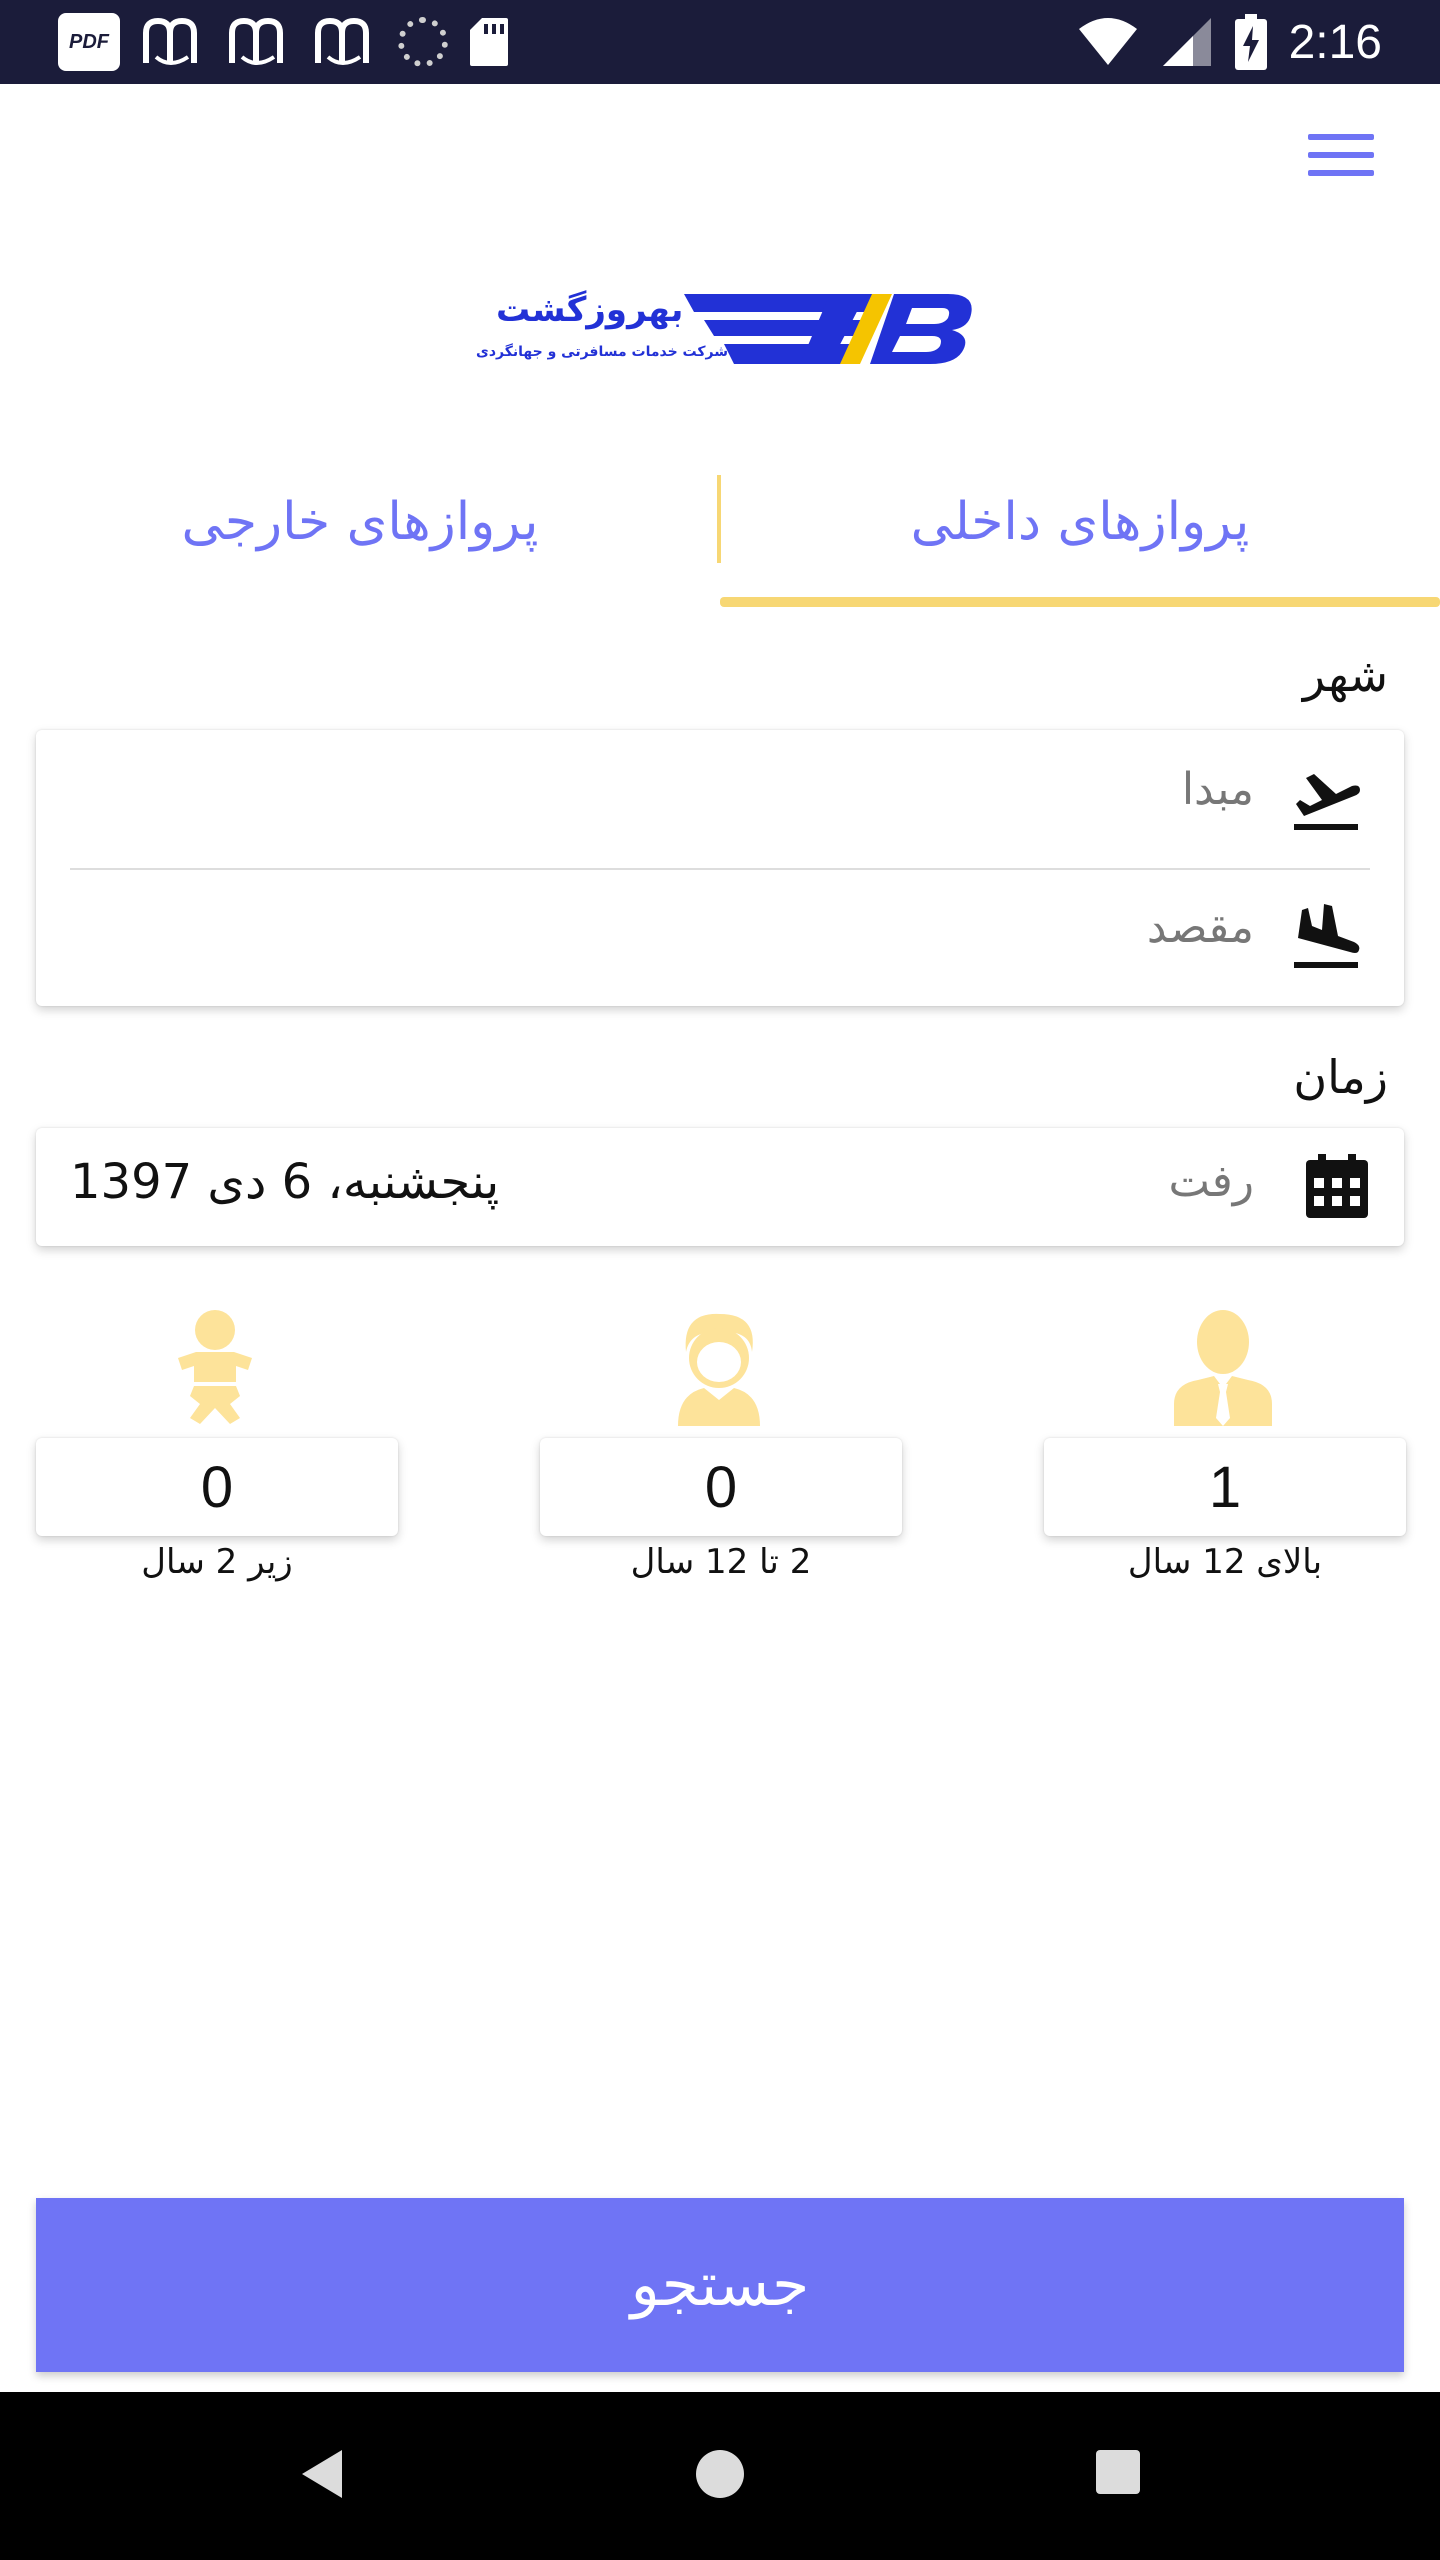 The width and height of the screenshot is (1440, 2560). Describe the element at coordinates (721, 1562) in the screenshot. I see `child-label: 2 تا 12 سال` at that location.